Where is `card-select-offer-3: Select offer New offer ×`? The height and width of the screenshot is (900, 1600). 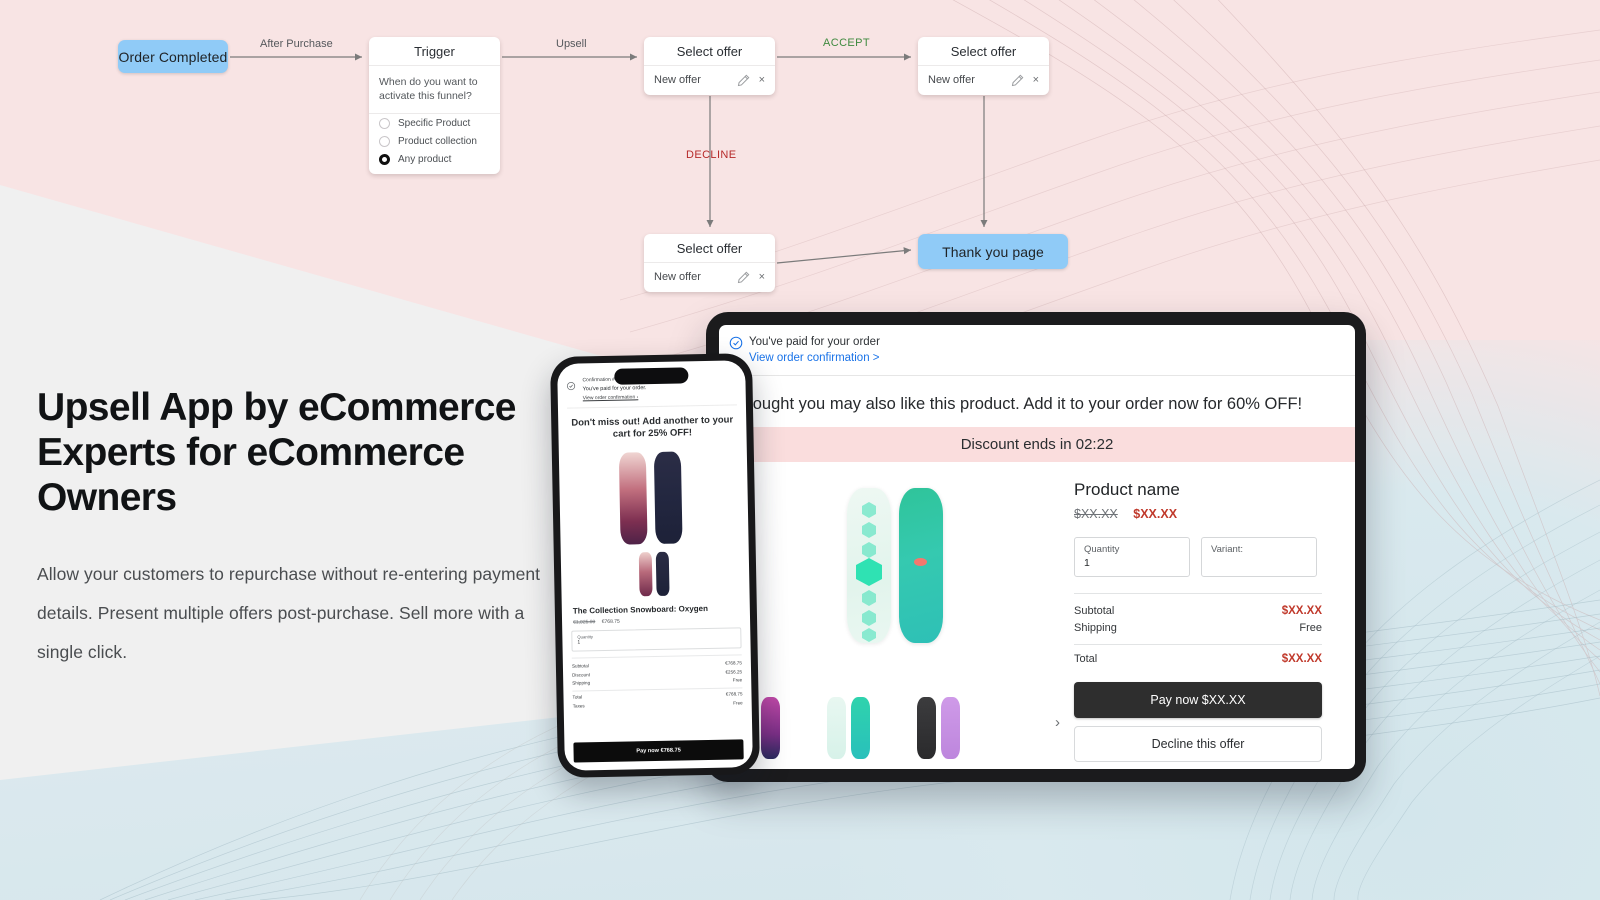 card-select-offer-3: Select offer New offer × is located at coordinates (709, 263).